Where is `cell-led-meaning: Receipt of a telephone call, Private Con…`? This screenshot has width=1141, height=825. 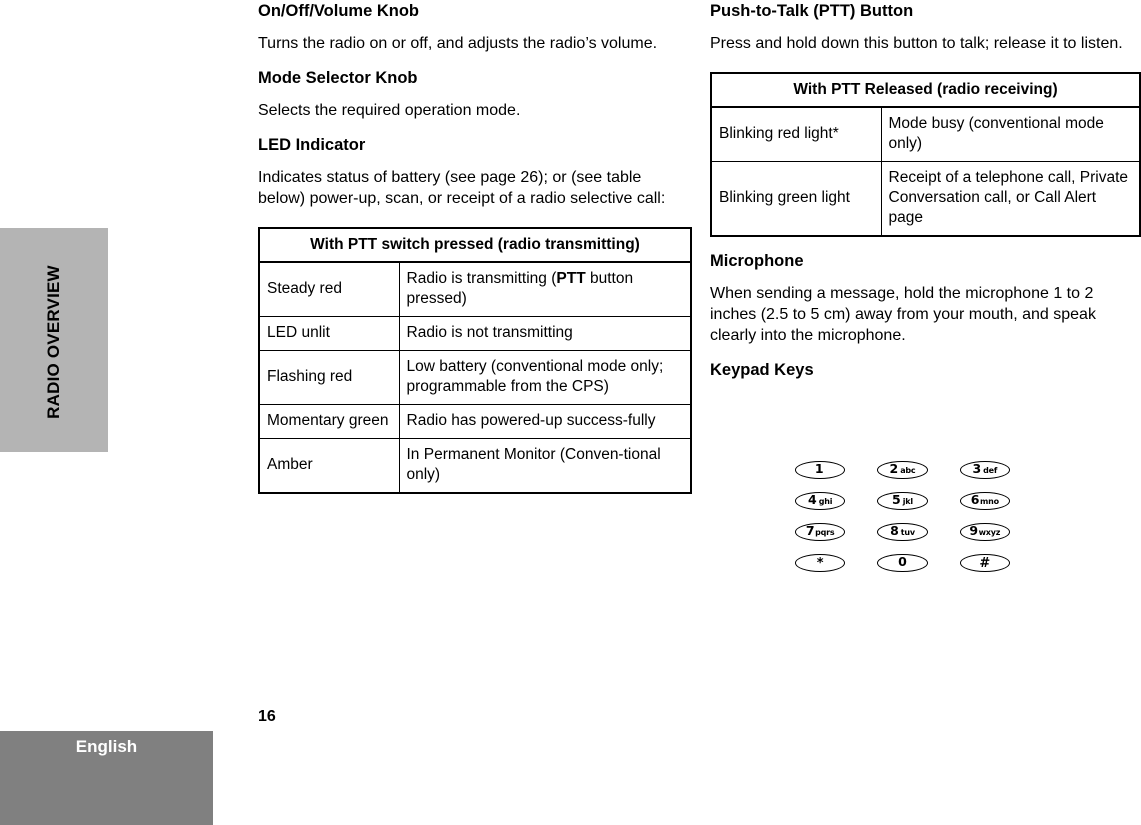 cell-led-meaning: Receipt of a telephone call, Private Con… is located at coordinates (1010, 199).